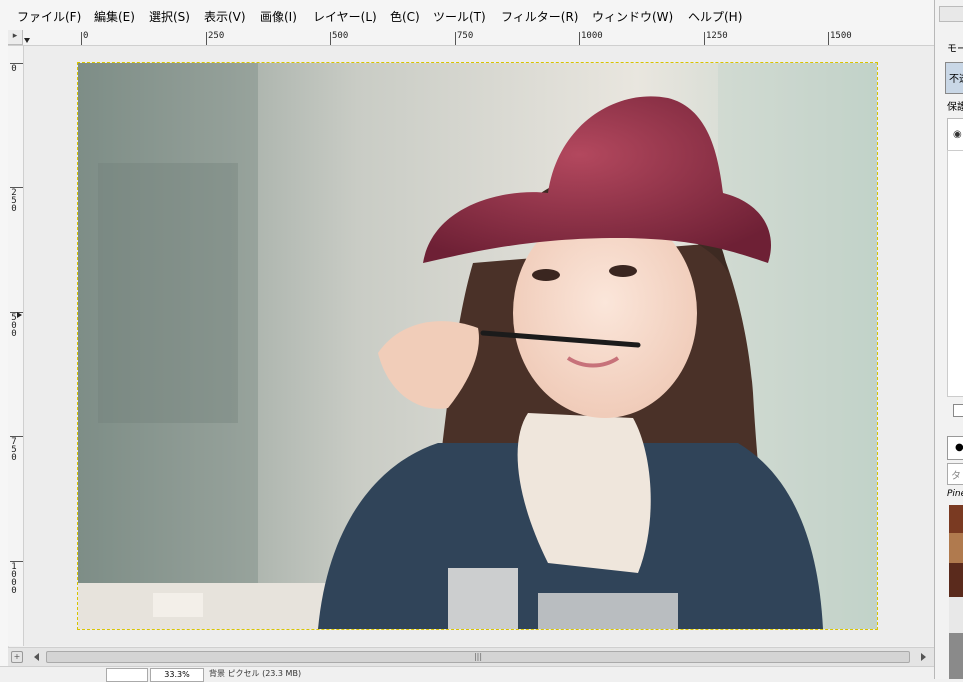 The height and width of the screenshot is (682, 963). I want to click on brush-name: Pine, so click(955, 494).